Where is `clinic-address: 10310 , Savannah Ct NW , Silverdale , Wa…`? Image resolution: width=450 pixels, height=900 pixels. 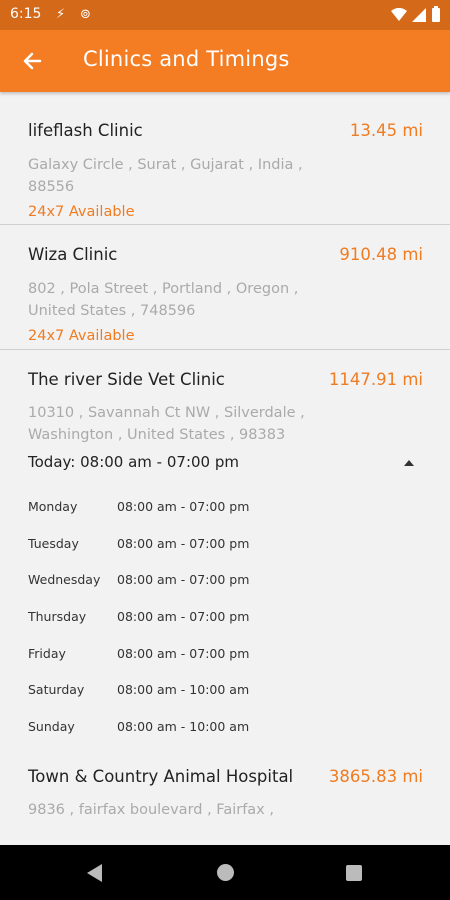 clinic-address: 10310 , Savannah Ct NW , Silverdale , Wa… is located at coordinates (166, 424).